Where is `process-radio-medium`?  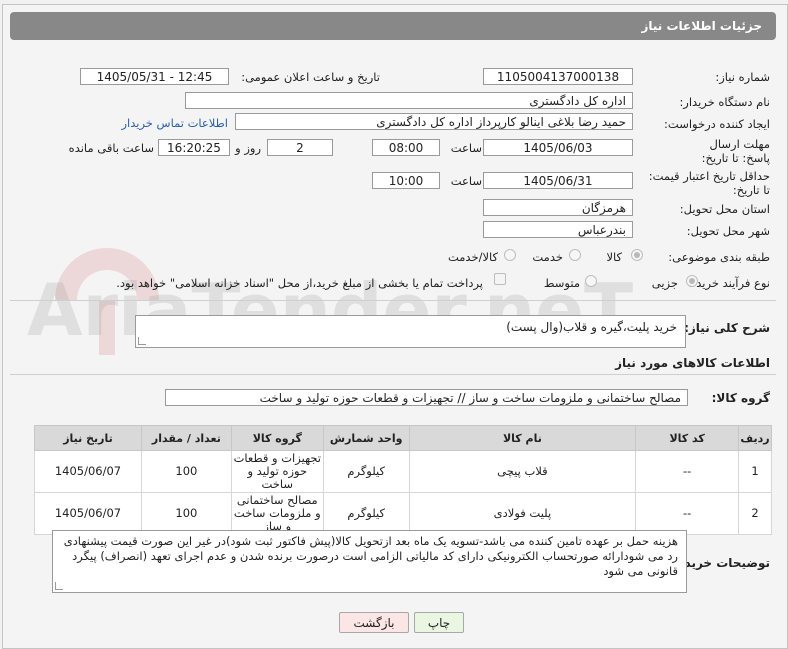
process-radio-medium is located at coordinates (591, 281).